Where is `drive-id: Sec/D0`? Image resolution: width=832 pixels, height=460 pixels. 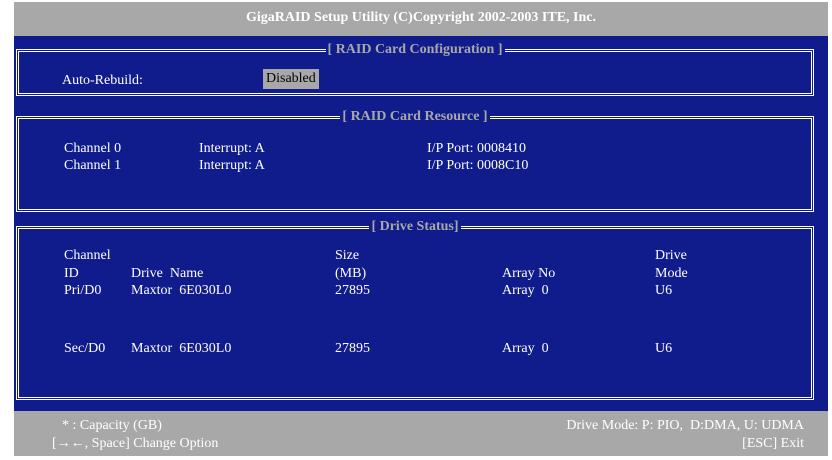 drive-id: Sec/D0 is located at coordinates (85, 348).